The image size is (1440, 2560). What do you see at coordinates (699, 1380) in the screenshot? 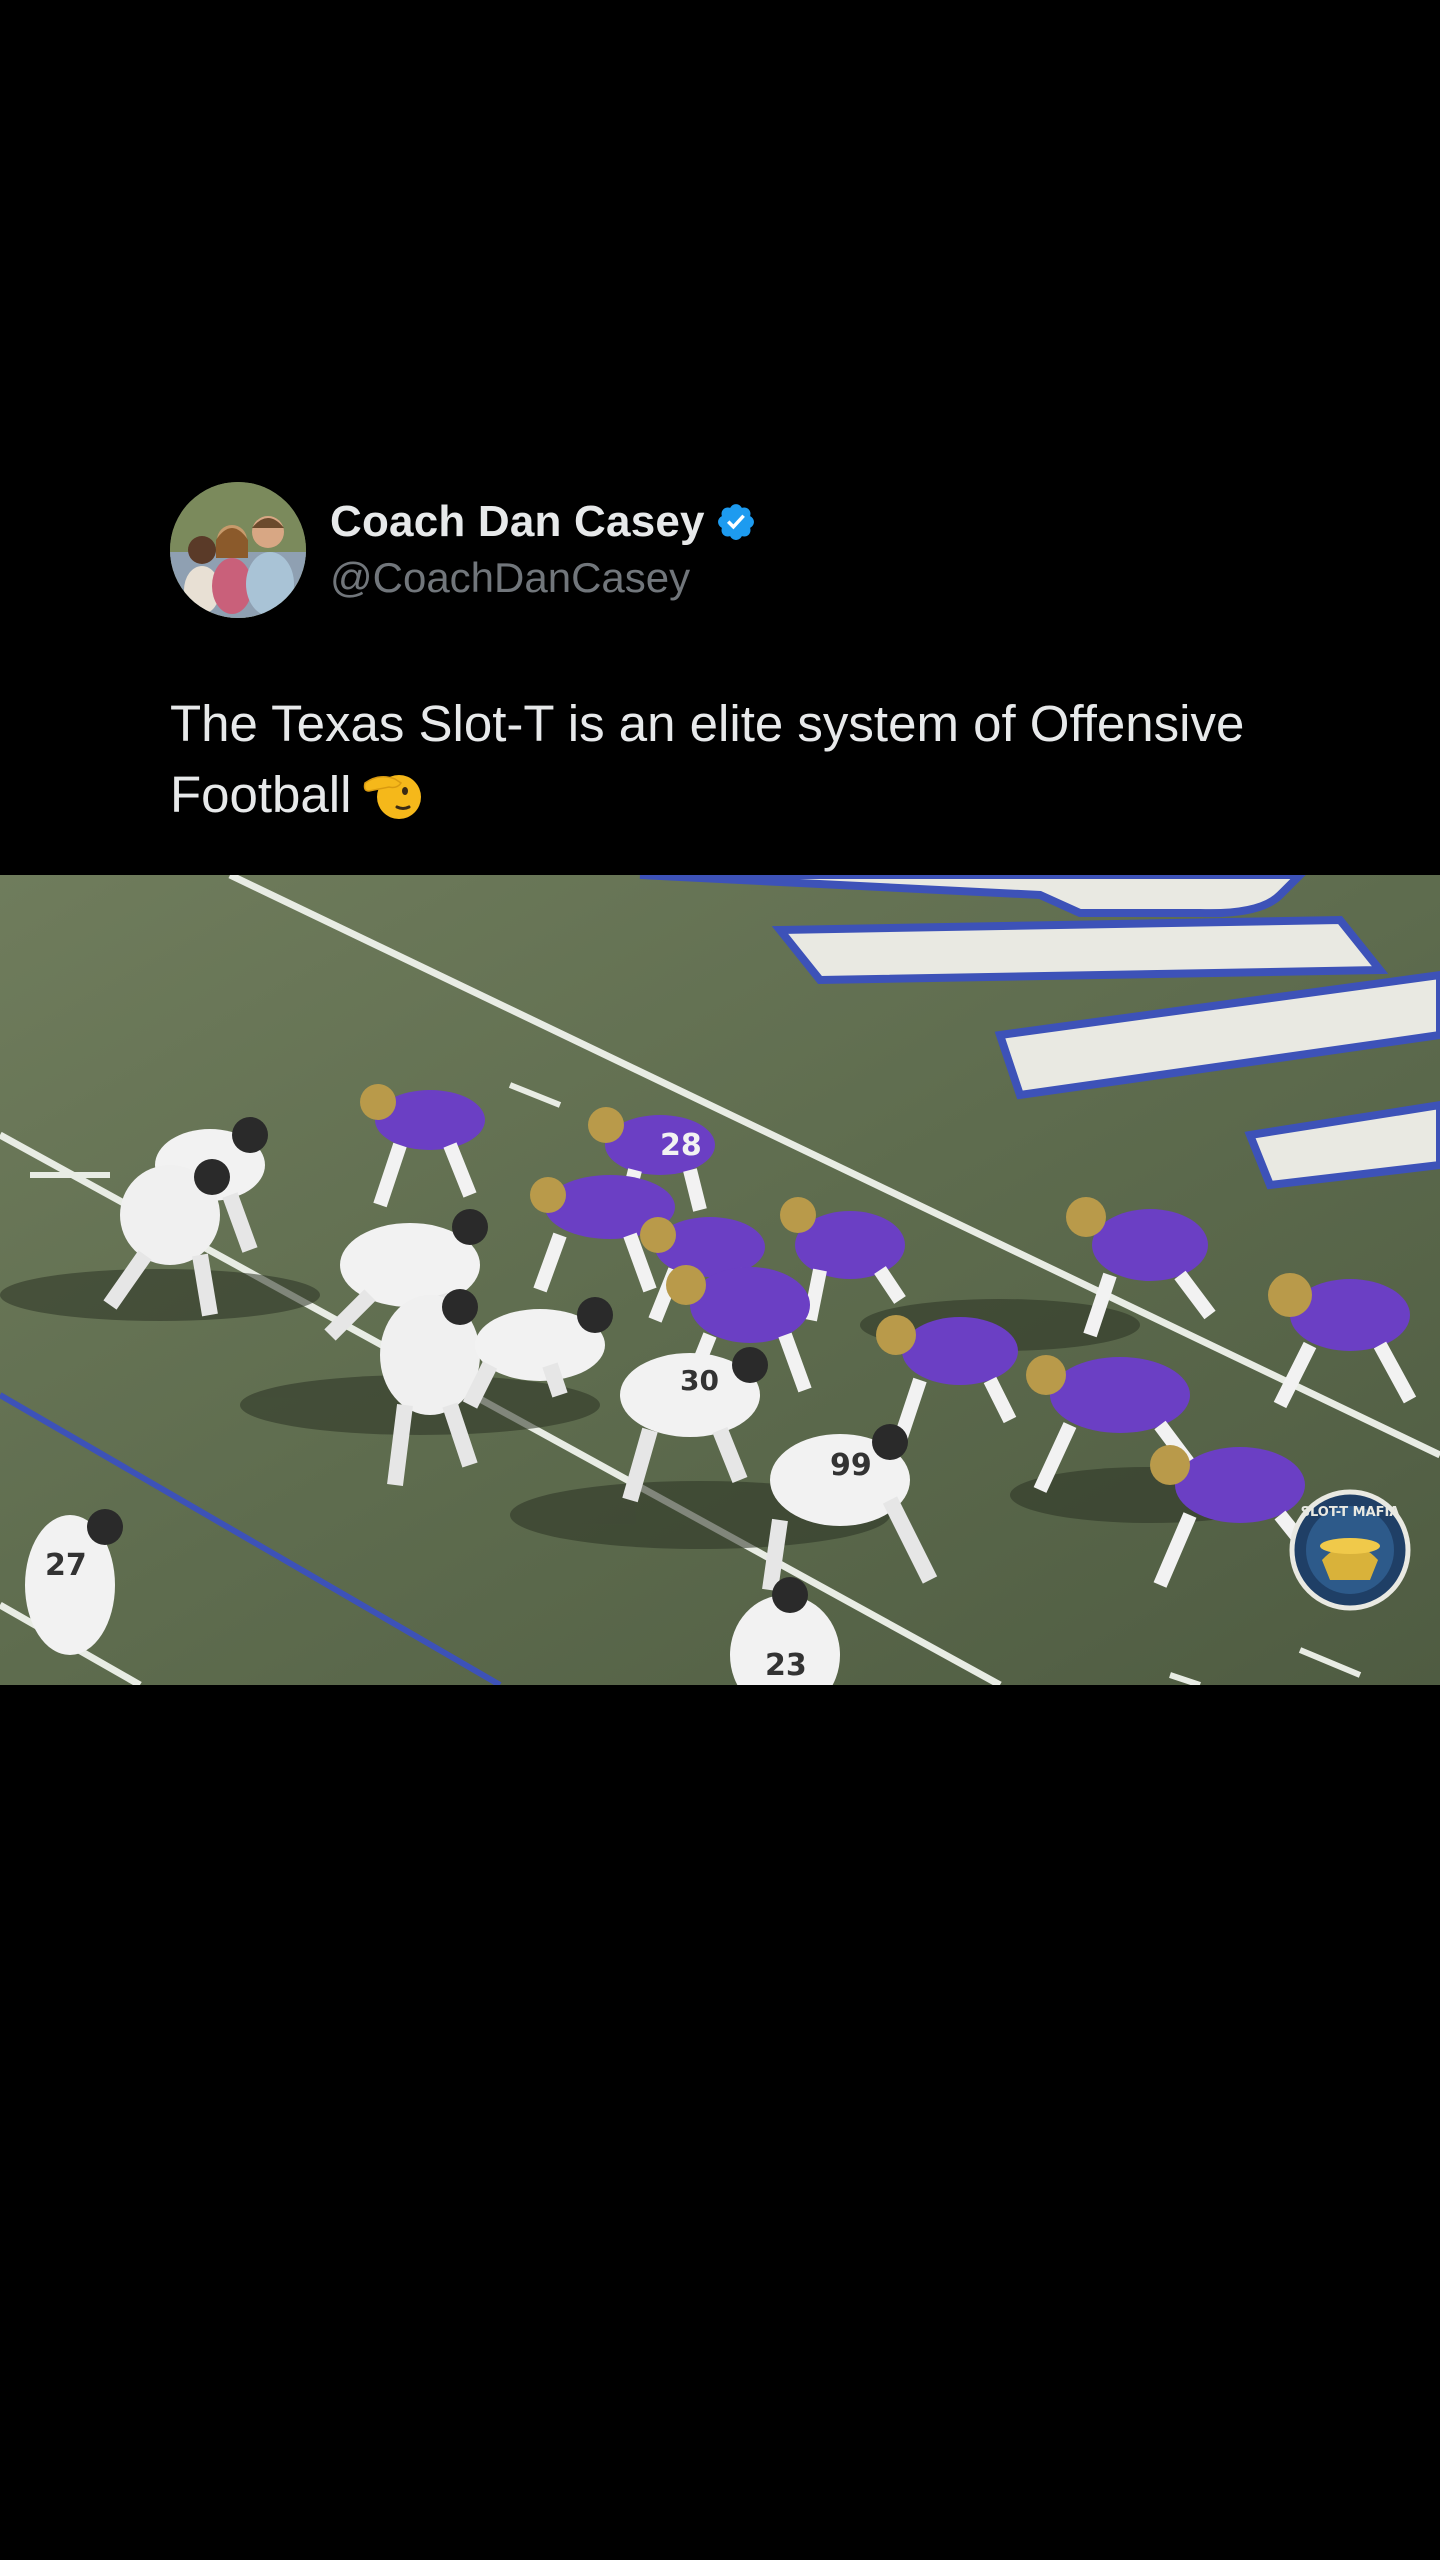
I see `jersey-number-30: 30` at bounding box center [699, 1380].